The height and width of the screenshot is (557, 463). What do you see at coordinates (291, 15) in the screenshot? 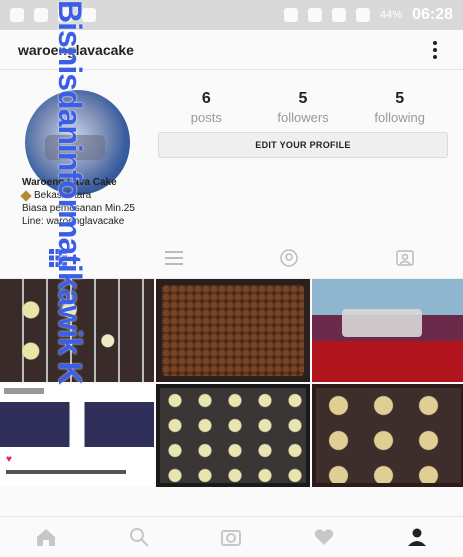
I see `nfc-icon` at bounding box center [291, 15].